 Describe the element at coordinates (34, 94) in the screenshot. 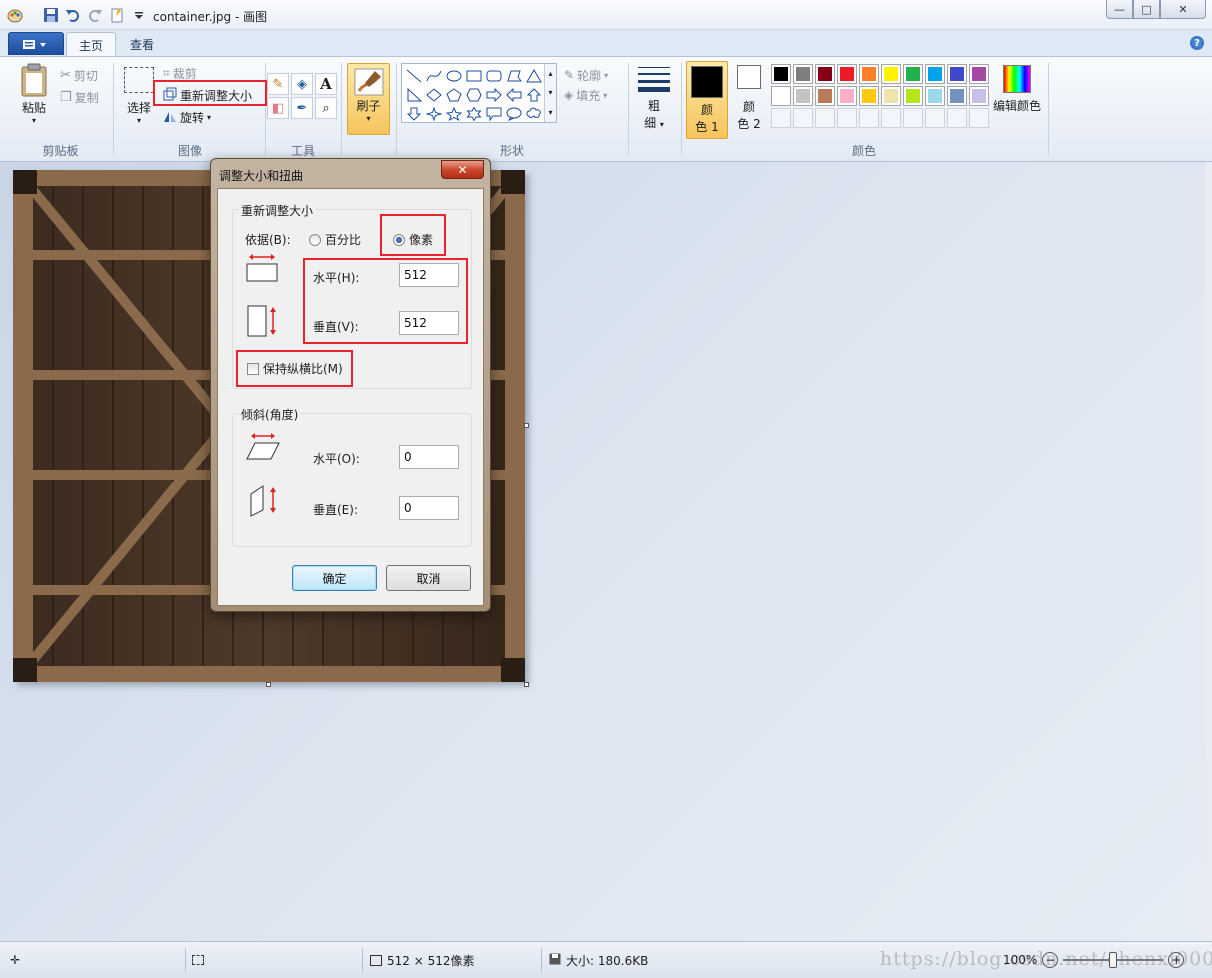

I see `paste-button: 粘贴 ▾` at that location.